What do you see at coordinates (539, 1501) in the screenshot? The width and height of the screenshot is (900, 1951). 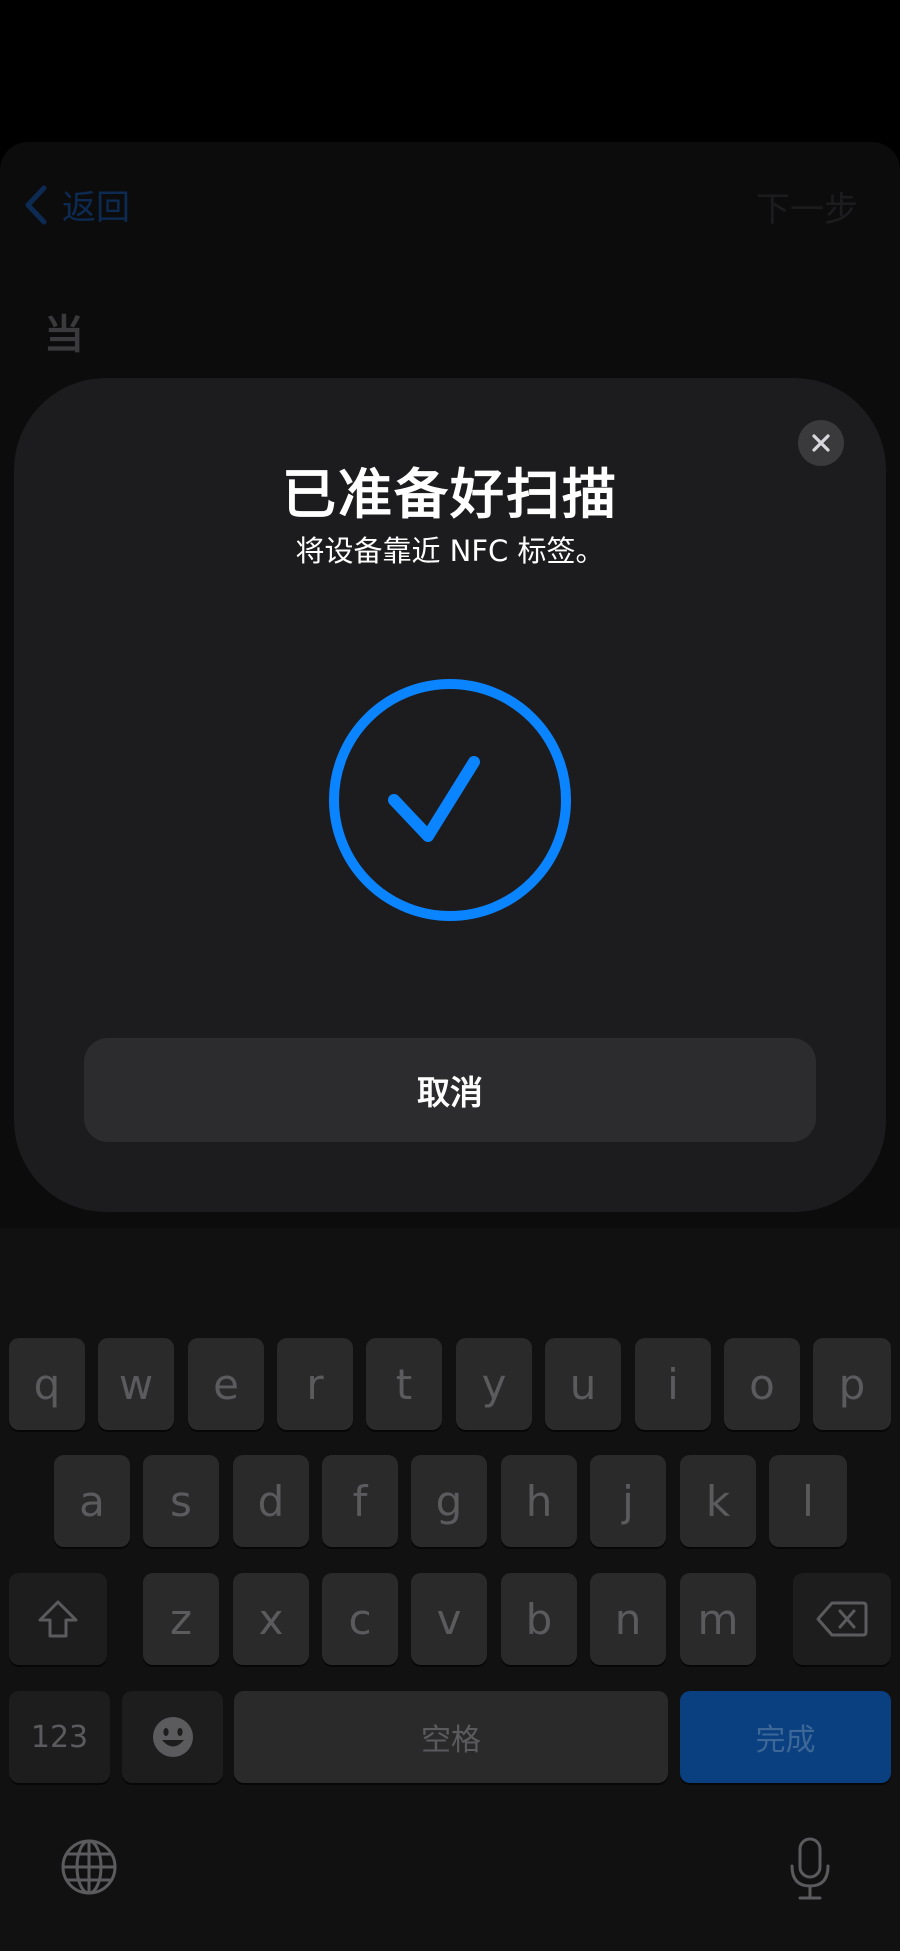 I see `key-h: h` at bounding box center [539, 1501].